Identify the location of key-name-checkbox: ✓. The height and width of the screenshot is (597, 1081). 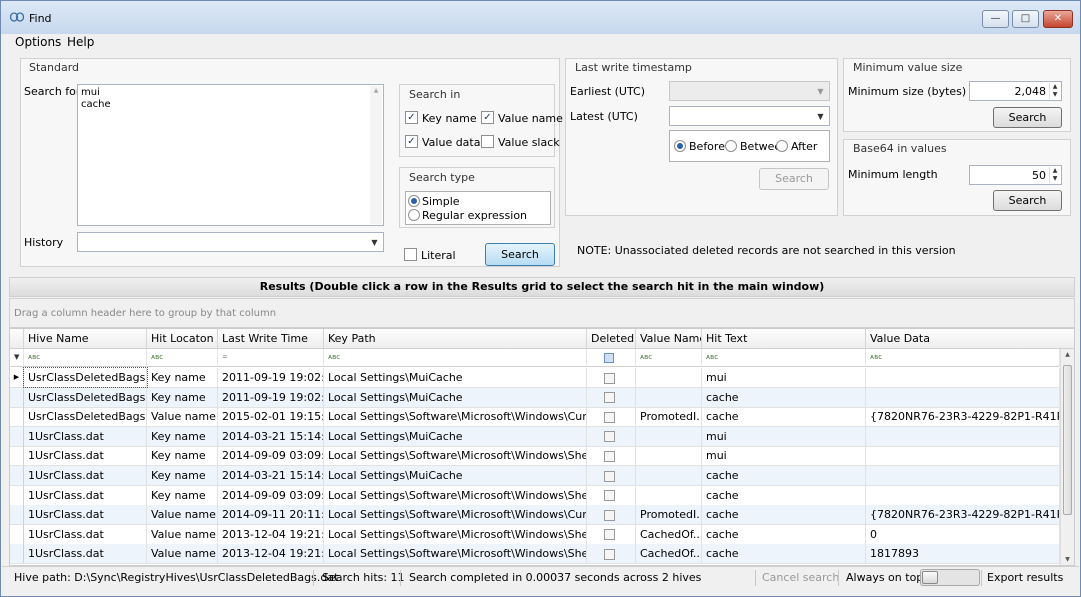
(411, 117).